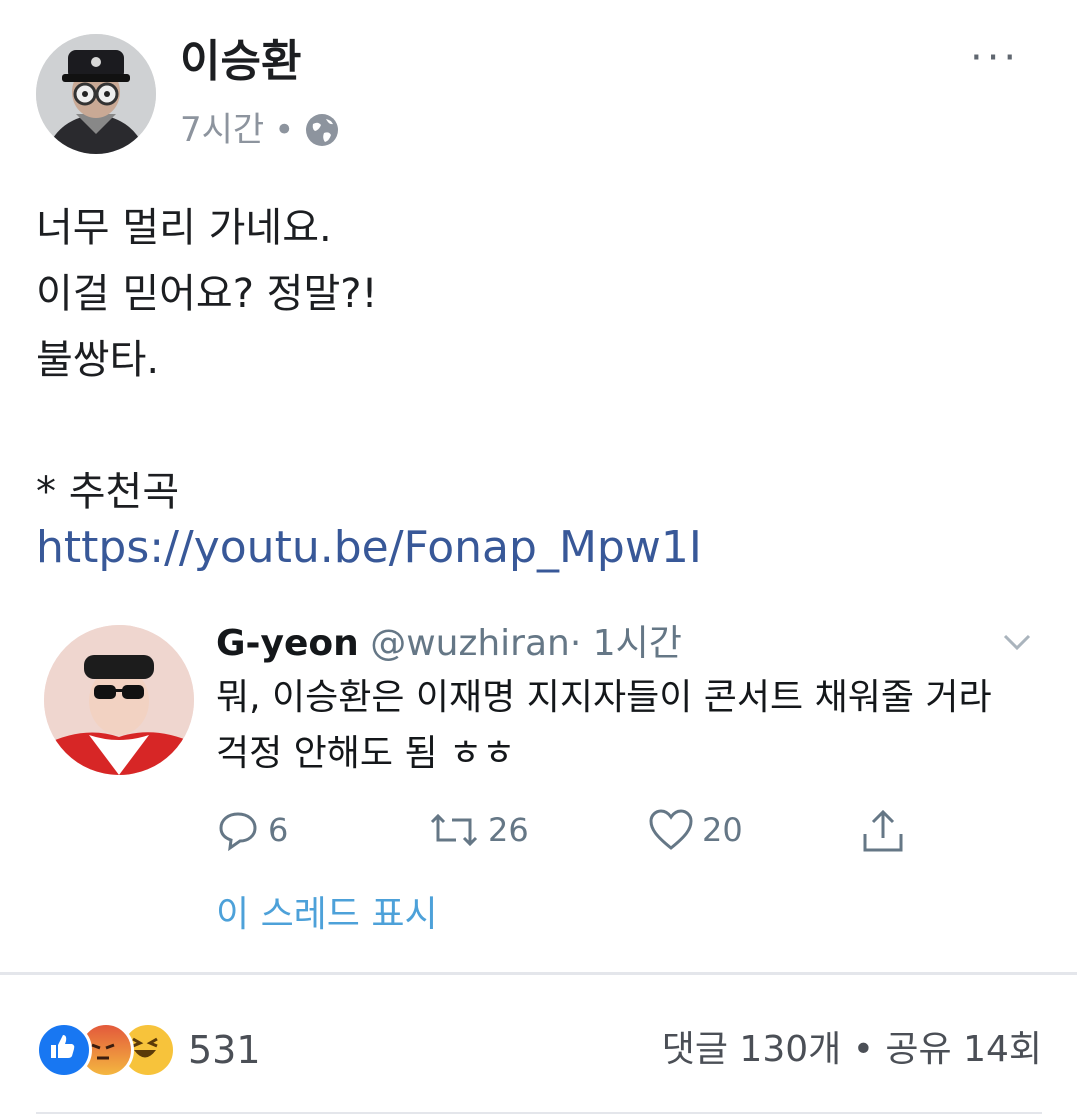  Describe the element at coordinates (852, 1050) in the screenshot. I see `comments-shares-count: 댓글 130개 • 공유 14회` at that location.